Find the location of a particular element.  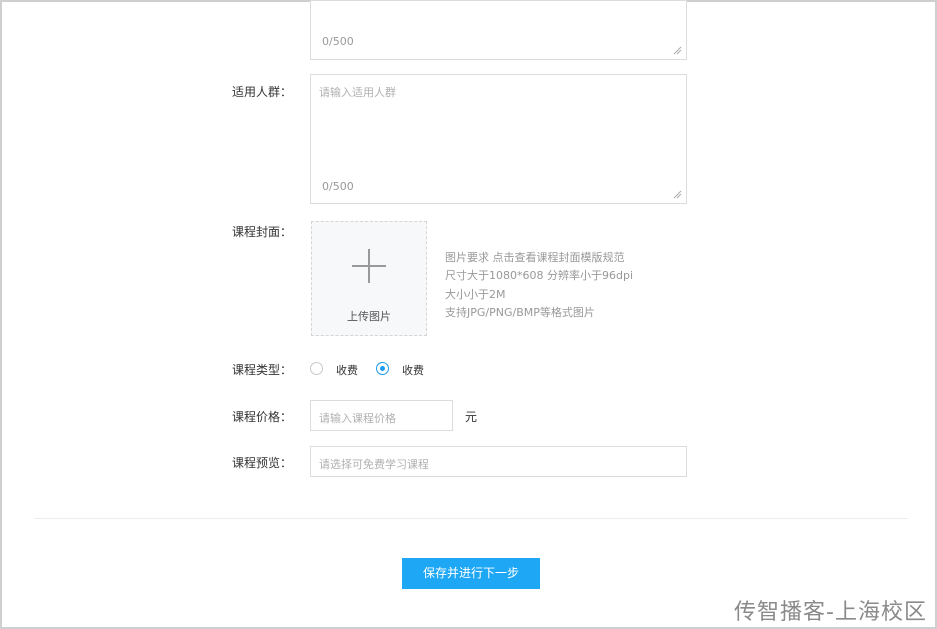

price-placeholder: 请输入课程价格 is located at coordinates (357, 418).